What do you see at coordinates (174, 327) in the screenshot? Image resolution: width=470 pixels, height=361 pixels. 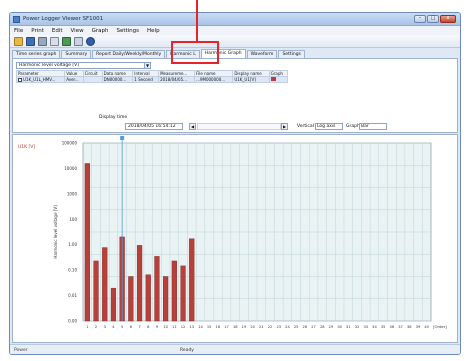 I see `x-tick-label: 11` at bounding box center [174, 327].